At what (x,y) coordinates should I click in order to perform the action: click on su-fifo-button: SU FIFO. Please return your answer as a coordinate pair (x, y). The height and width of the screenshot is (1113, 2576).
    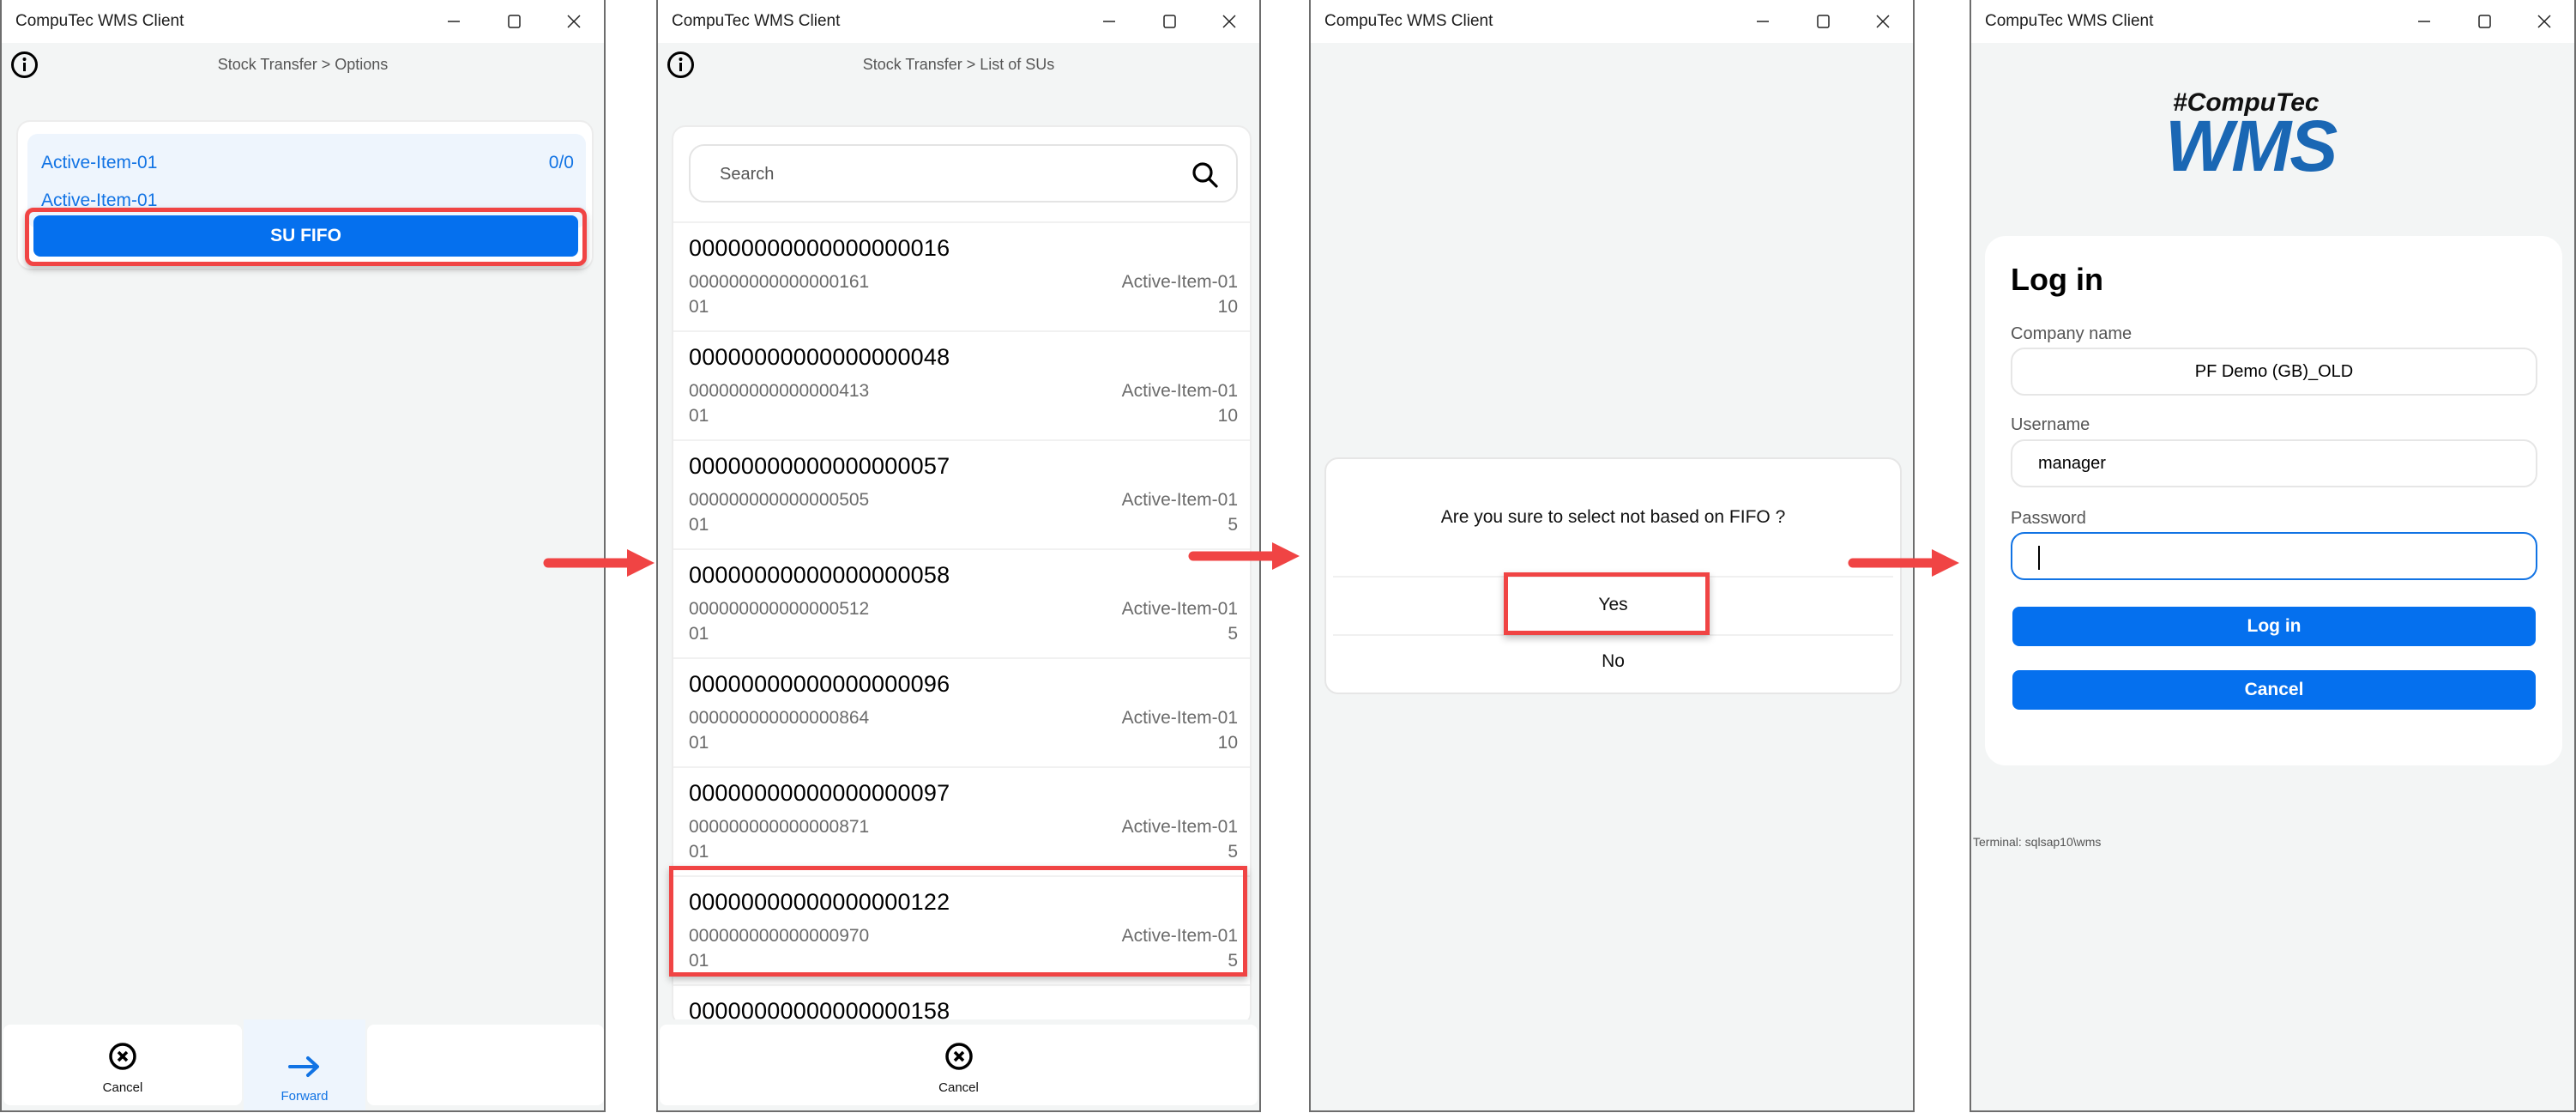
    Looking at the image, I should click on (305, 236).